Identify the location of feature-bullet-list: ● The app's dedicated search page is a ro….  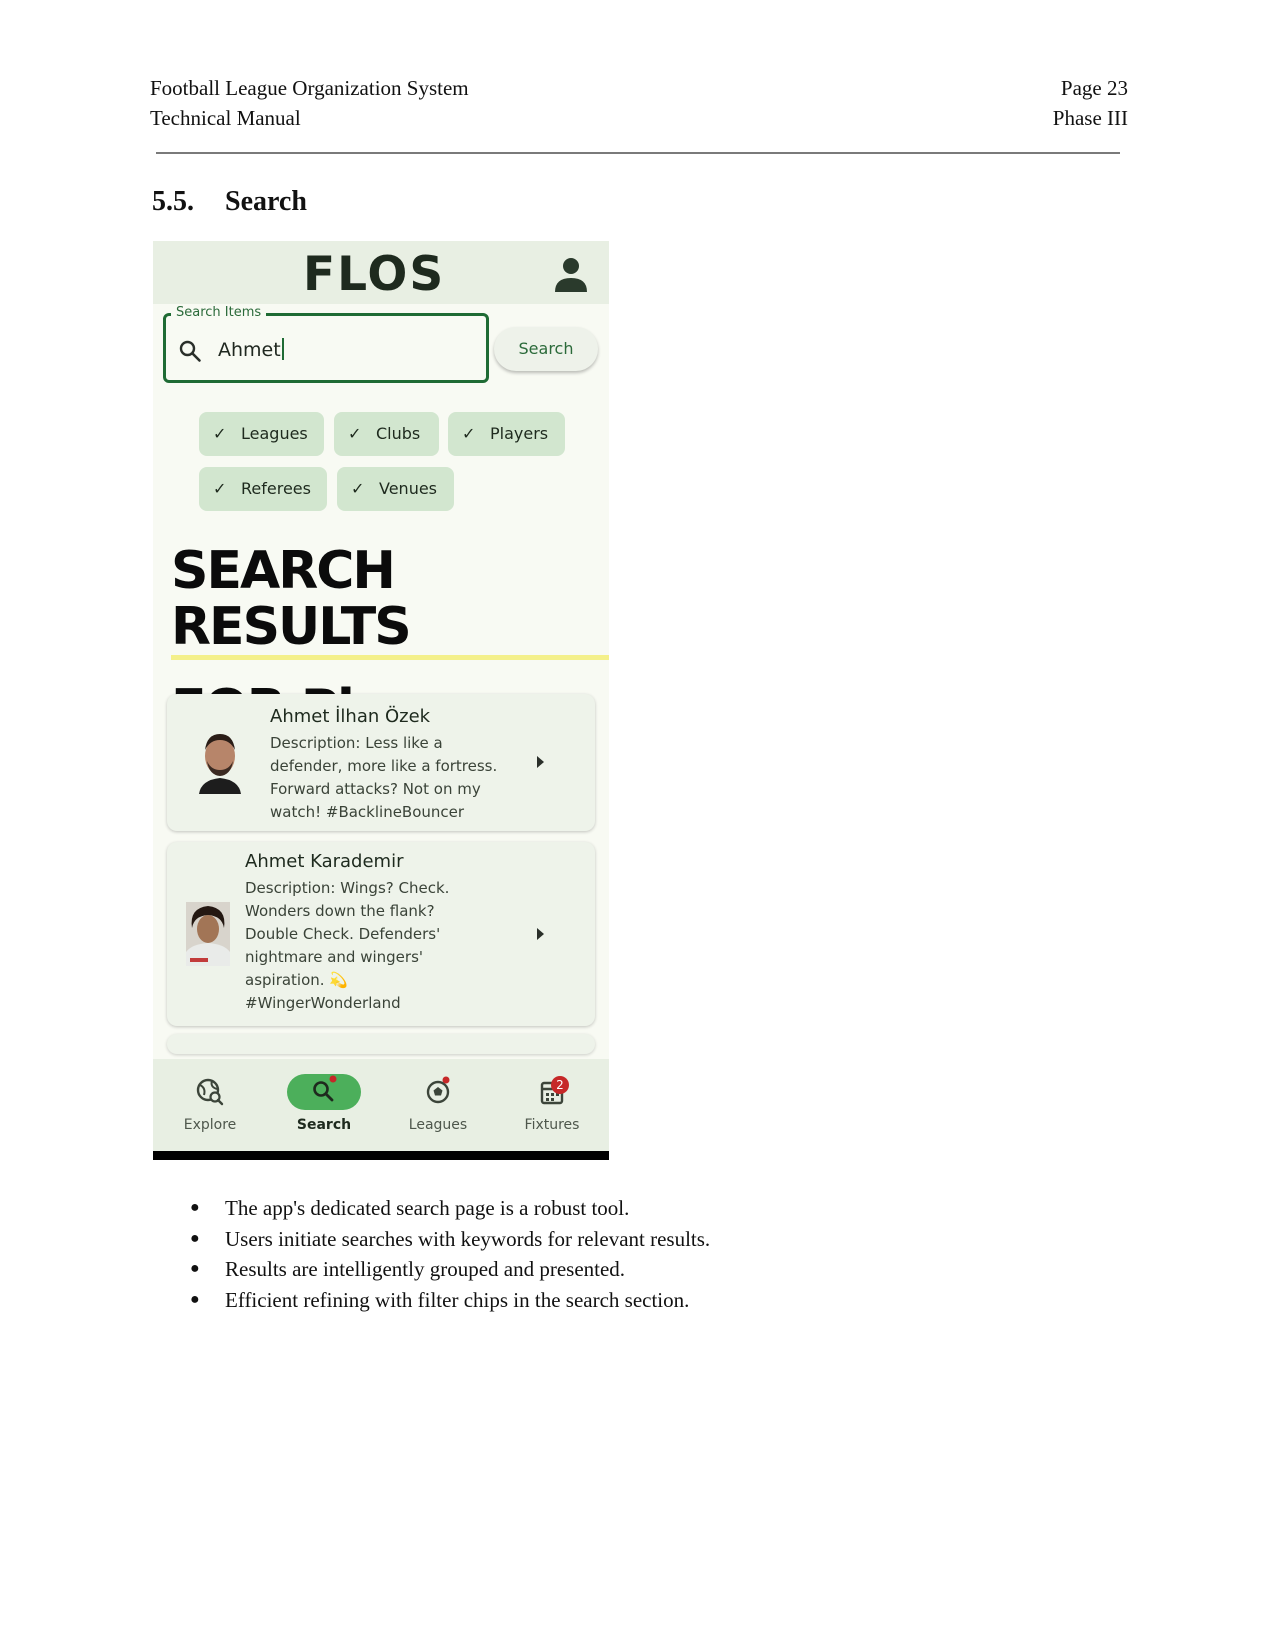
(450, 1254).